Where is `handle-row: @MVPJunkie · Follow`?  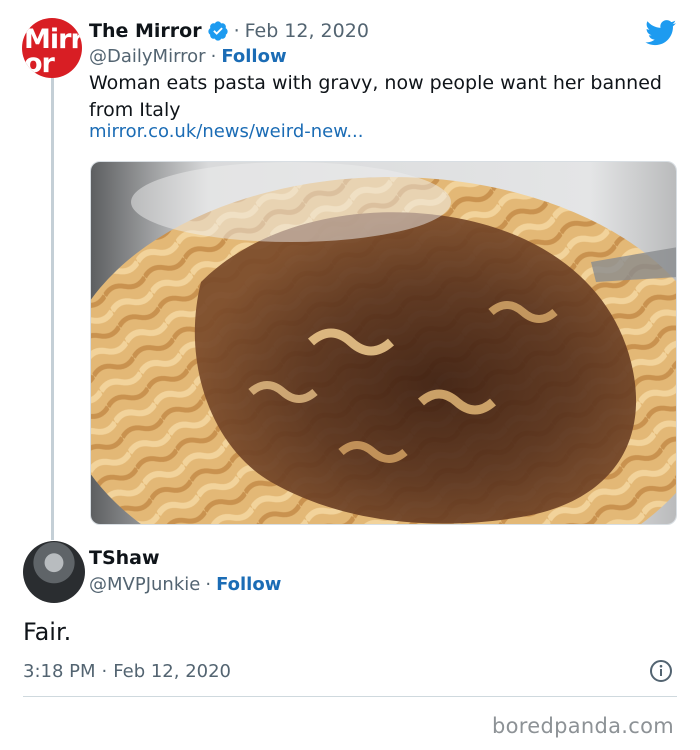 handle-row: @MVPJunkie · Follow is located at coordinates (185, 584).